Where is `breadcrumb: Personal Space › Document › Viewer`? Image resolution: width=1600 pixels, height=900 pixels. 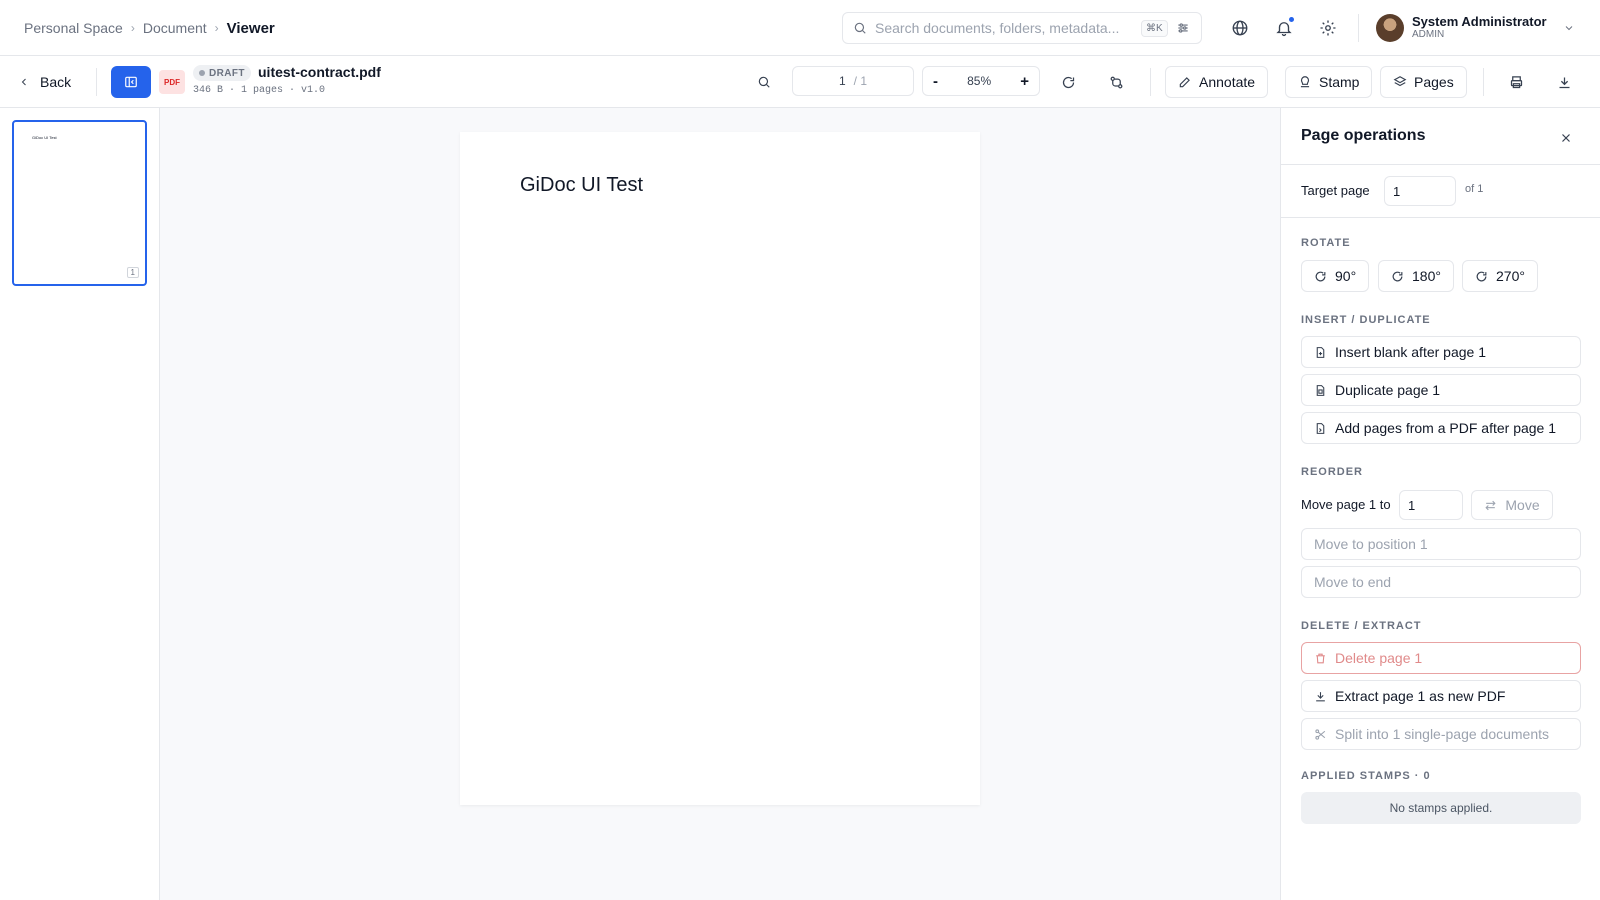 breadcrumb: Personal Space › Document › Viewer is located at coordinates (149, 28).